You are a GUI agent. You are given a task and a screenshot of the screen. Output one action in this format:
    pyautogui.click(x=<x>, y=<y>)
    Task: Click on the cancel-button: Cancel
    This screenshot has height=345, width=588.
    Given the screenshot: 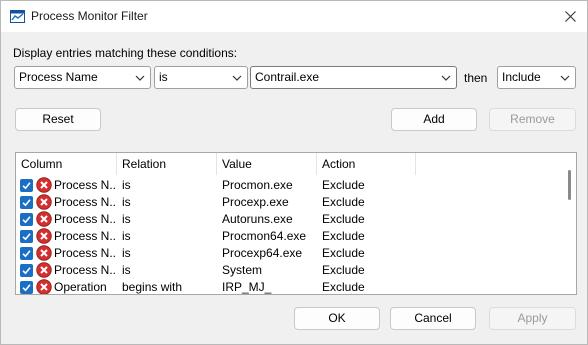 What is the action you would take?
    pyautogui.click(x=433, y=318)
    